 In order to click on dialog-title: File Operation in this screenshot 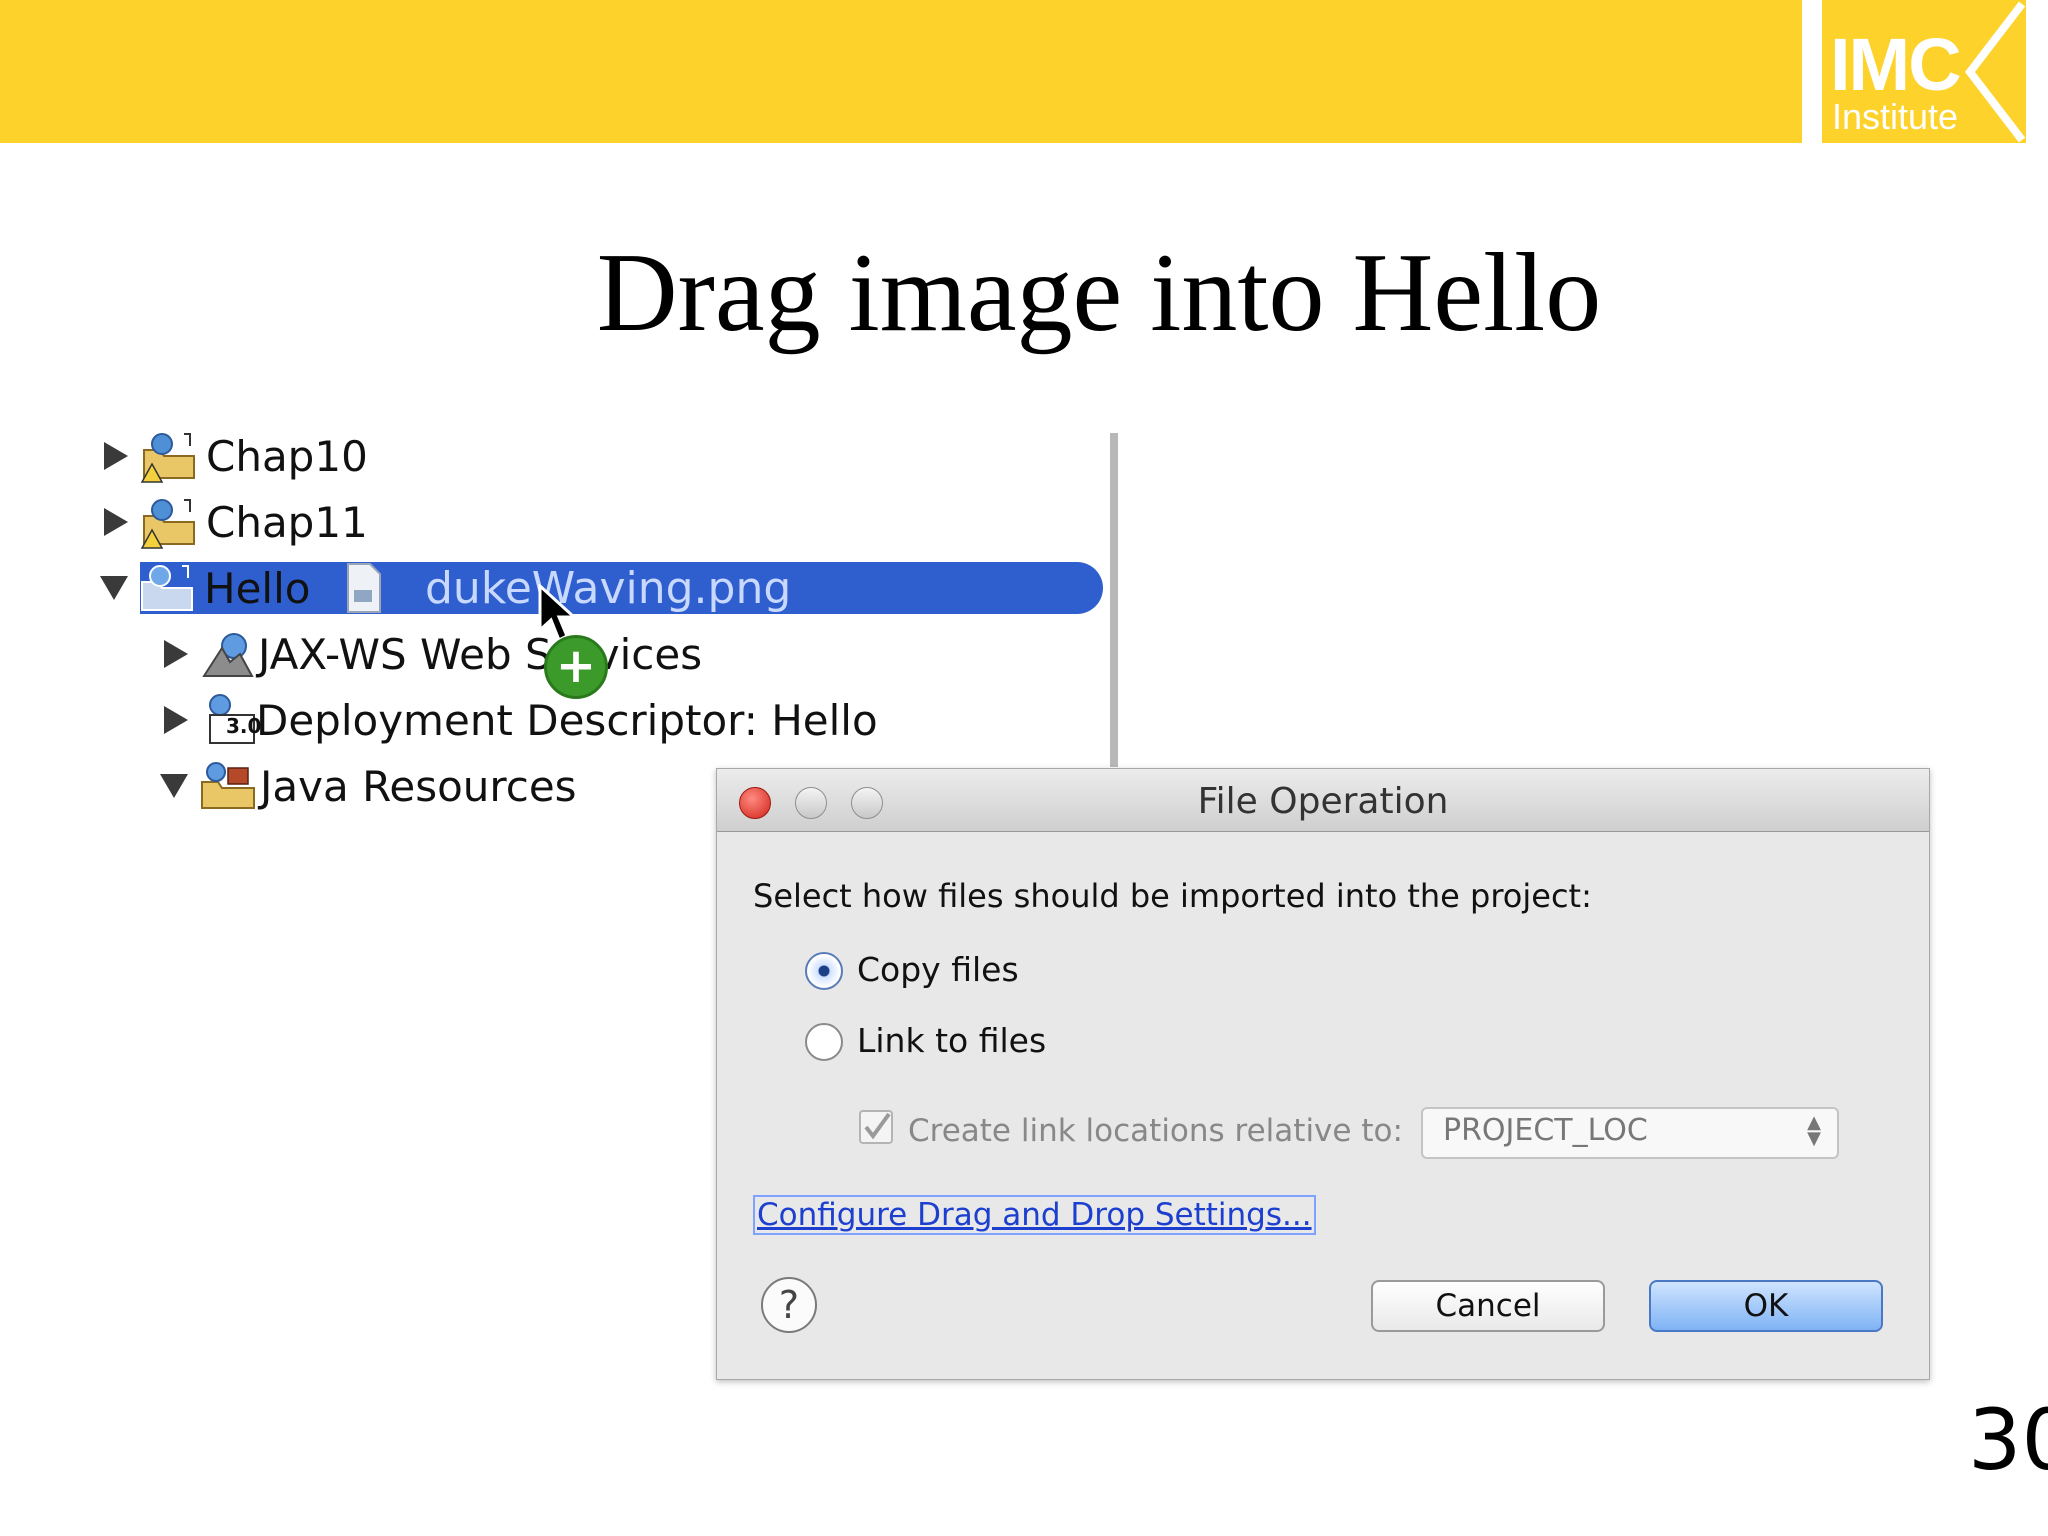, I will do `click(1323, 801)`.